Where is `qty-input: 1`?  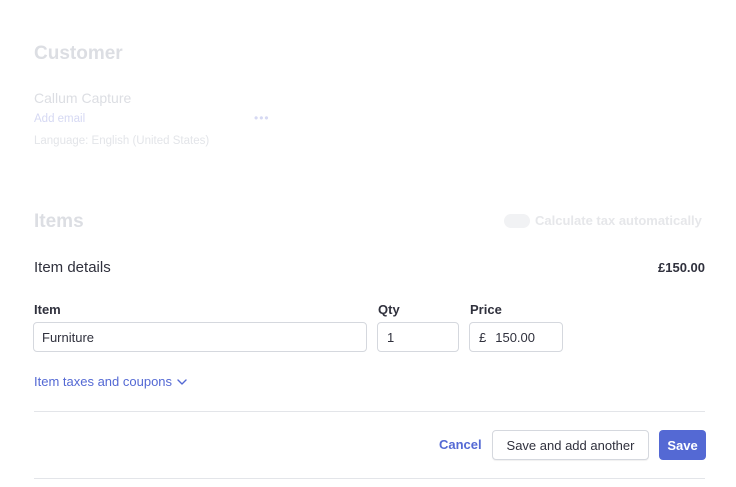
qty-input: 1 is located at coordinates (418, 337).